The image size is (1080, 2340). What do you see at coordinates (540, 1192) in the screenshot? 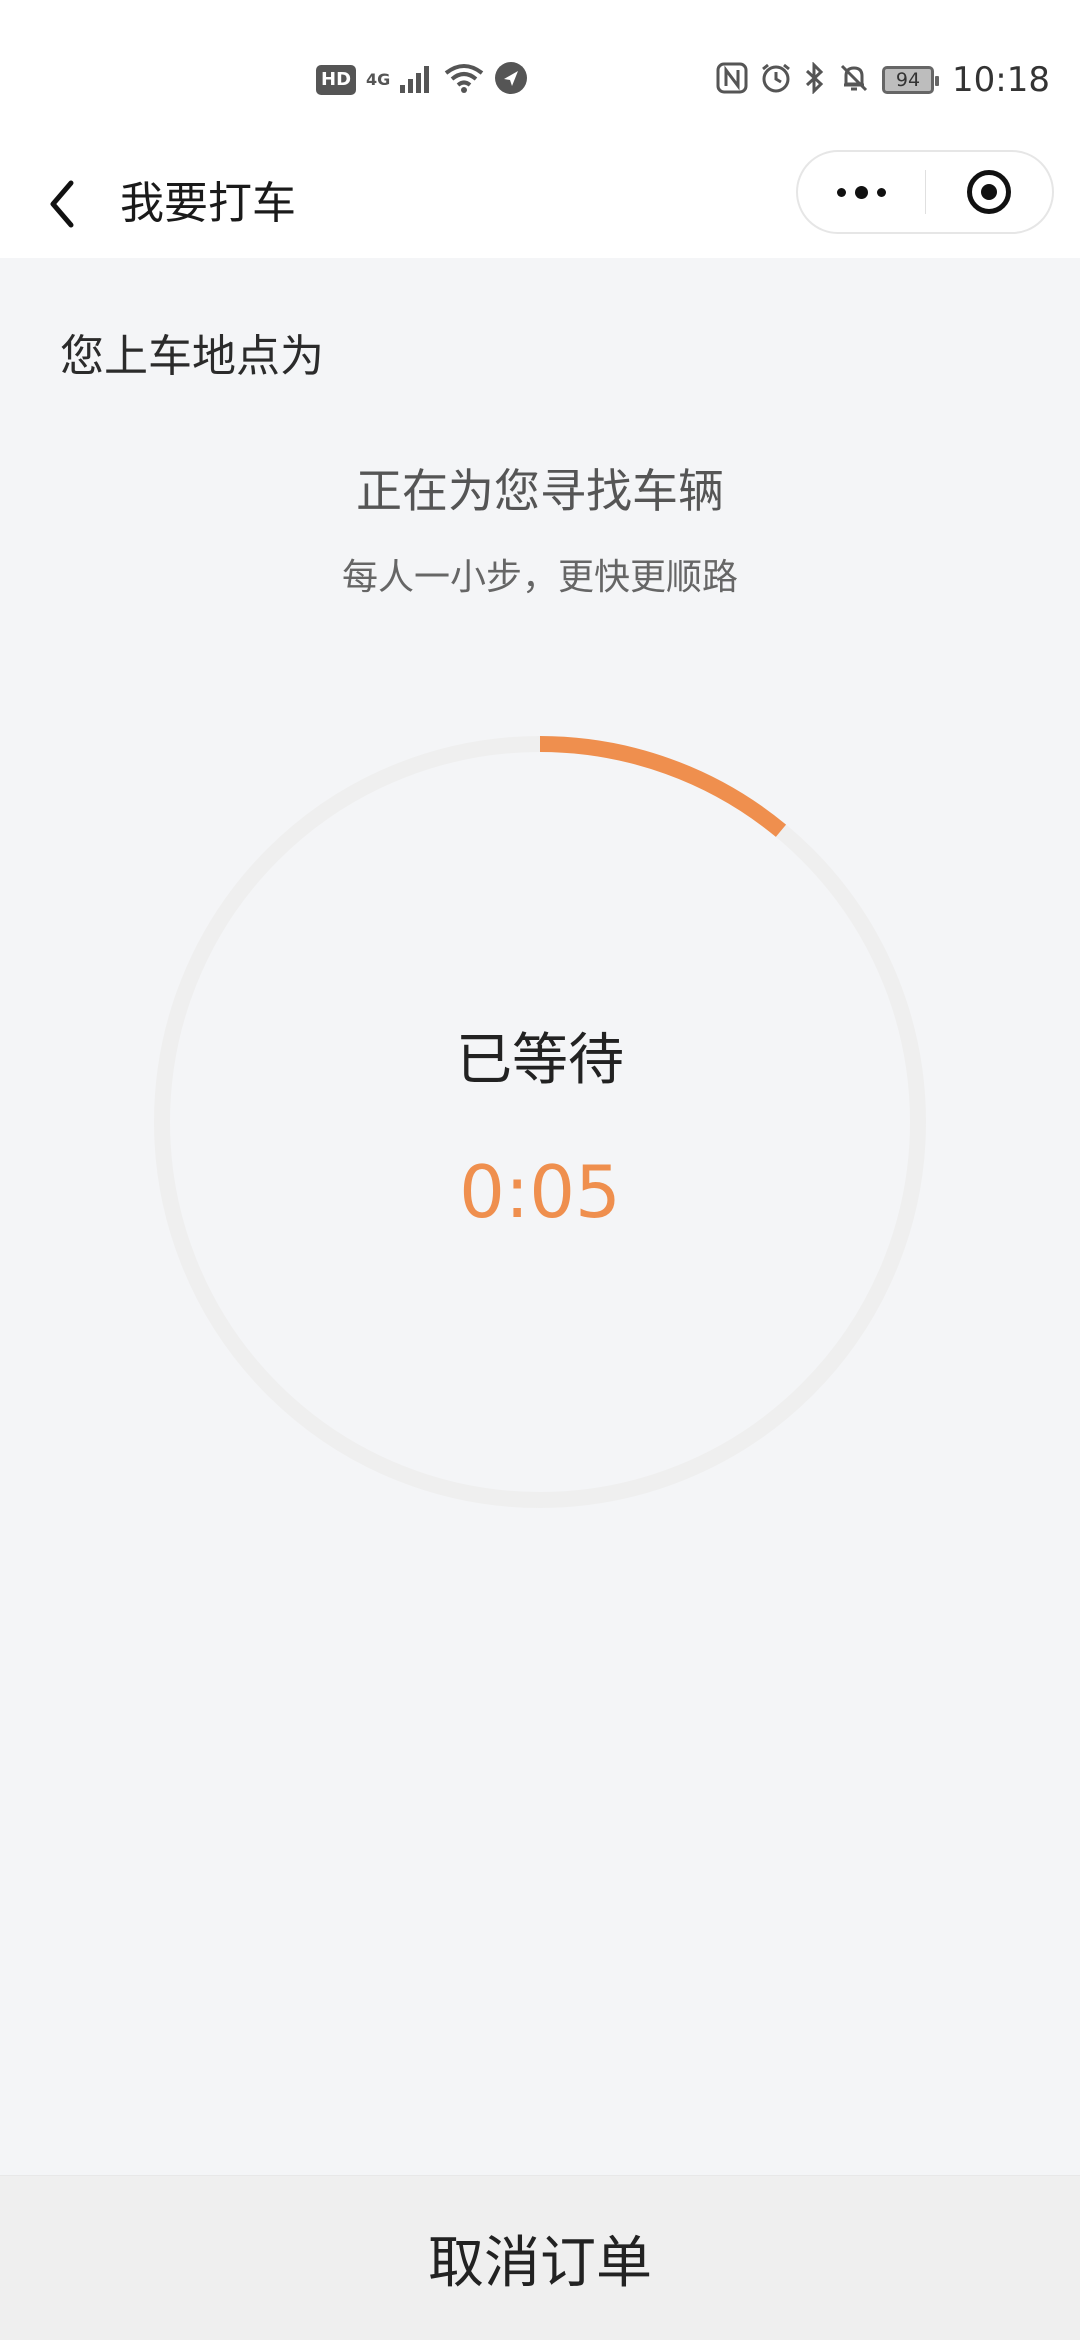
I see `wait-timer: 0:05` at bounding box center [540, 1192].